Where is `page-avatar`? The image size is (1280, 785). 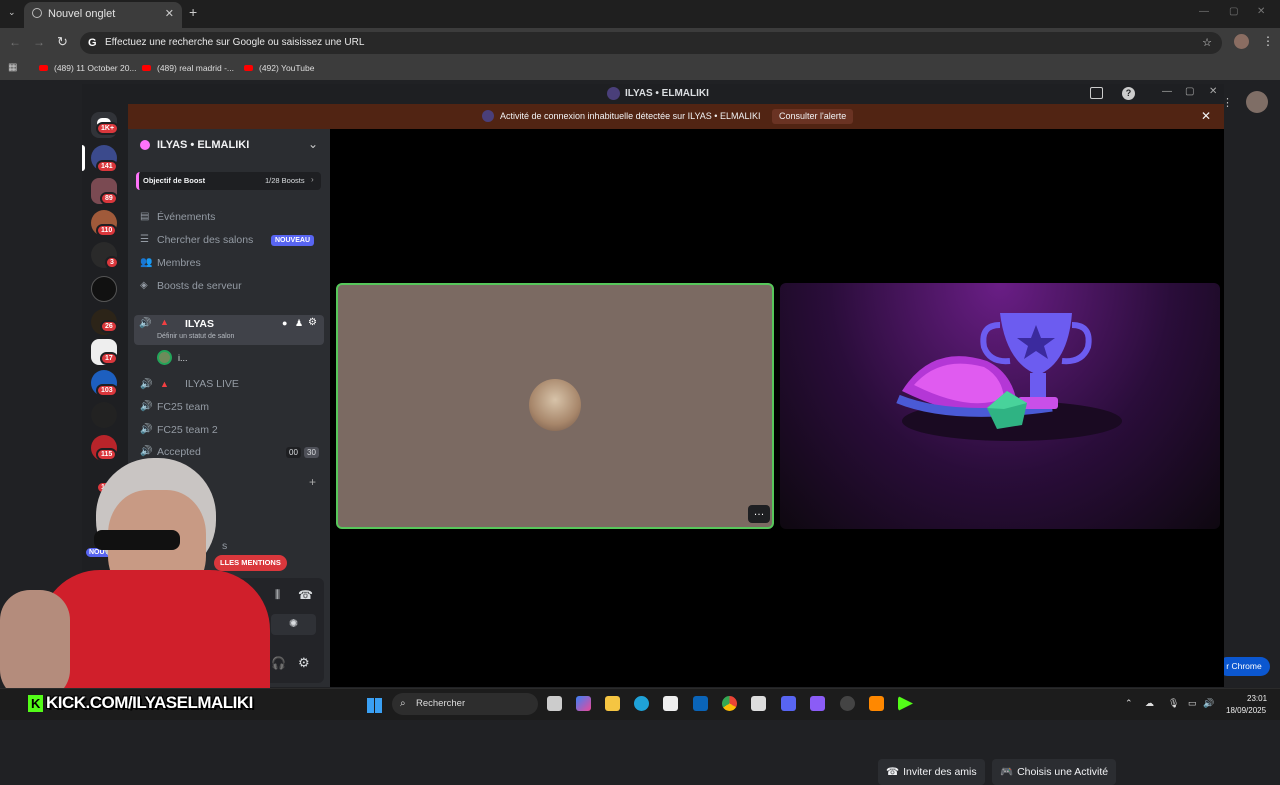 page-avatar is located at coordinates (1257, 102).